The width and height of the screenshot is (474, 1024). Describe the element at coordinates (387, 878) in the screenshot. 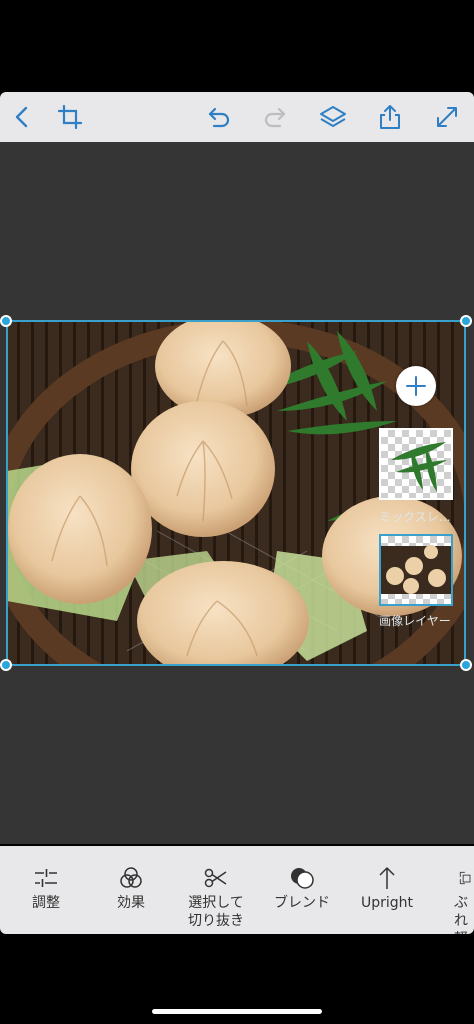

I see `upright-icon` at that location.